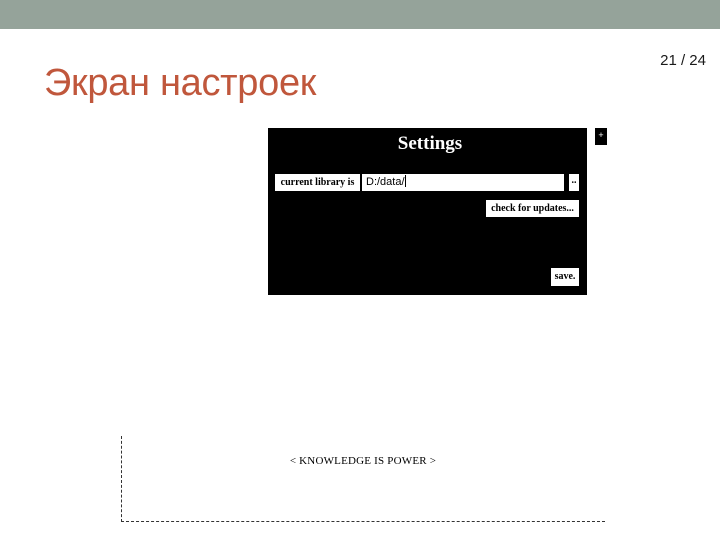  Describe the element at coordinates (574, 182) in the screenshot. I see `browse-button: ..` at that location.